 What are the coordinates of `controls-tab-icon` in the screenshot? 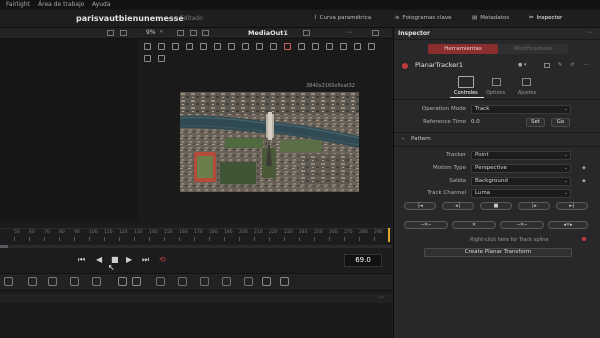 It's located at (466, 82).